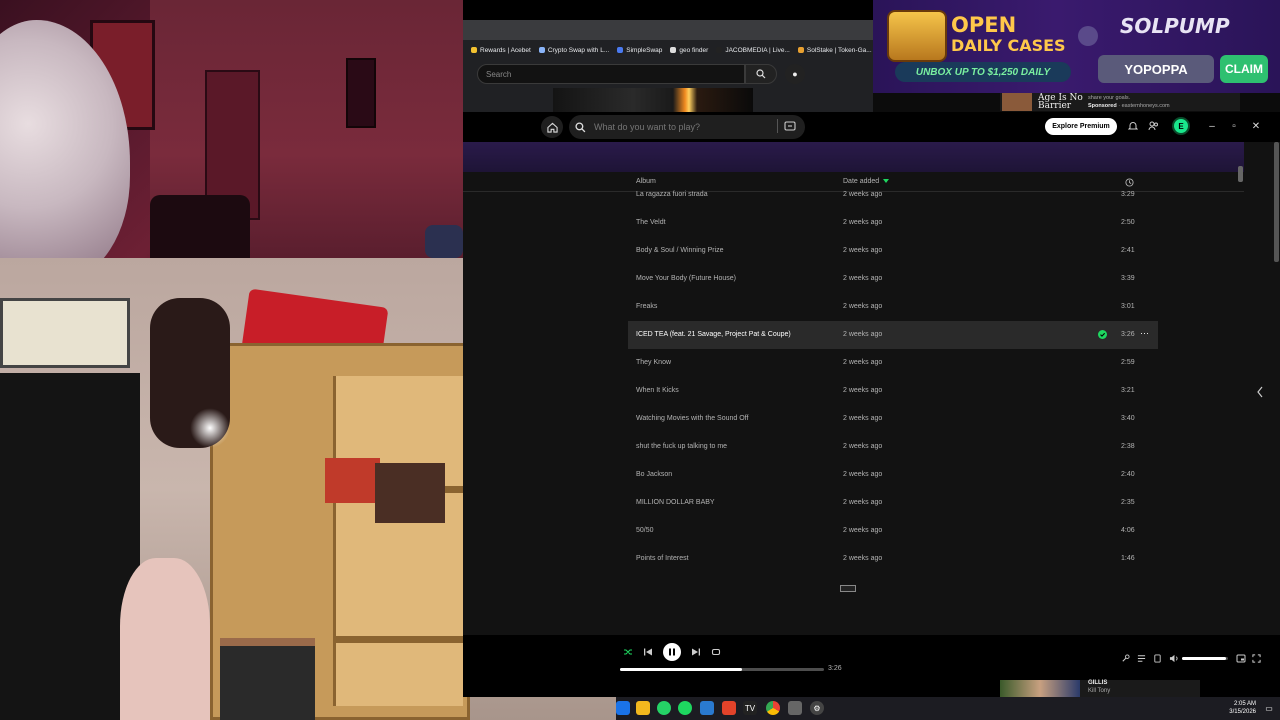  Describe the element at coordinates (1212, 126) in the screenshot. I see `minimize-icon: –` at that location.